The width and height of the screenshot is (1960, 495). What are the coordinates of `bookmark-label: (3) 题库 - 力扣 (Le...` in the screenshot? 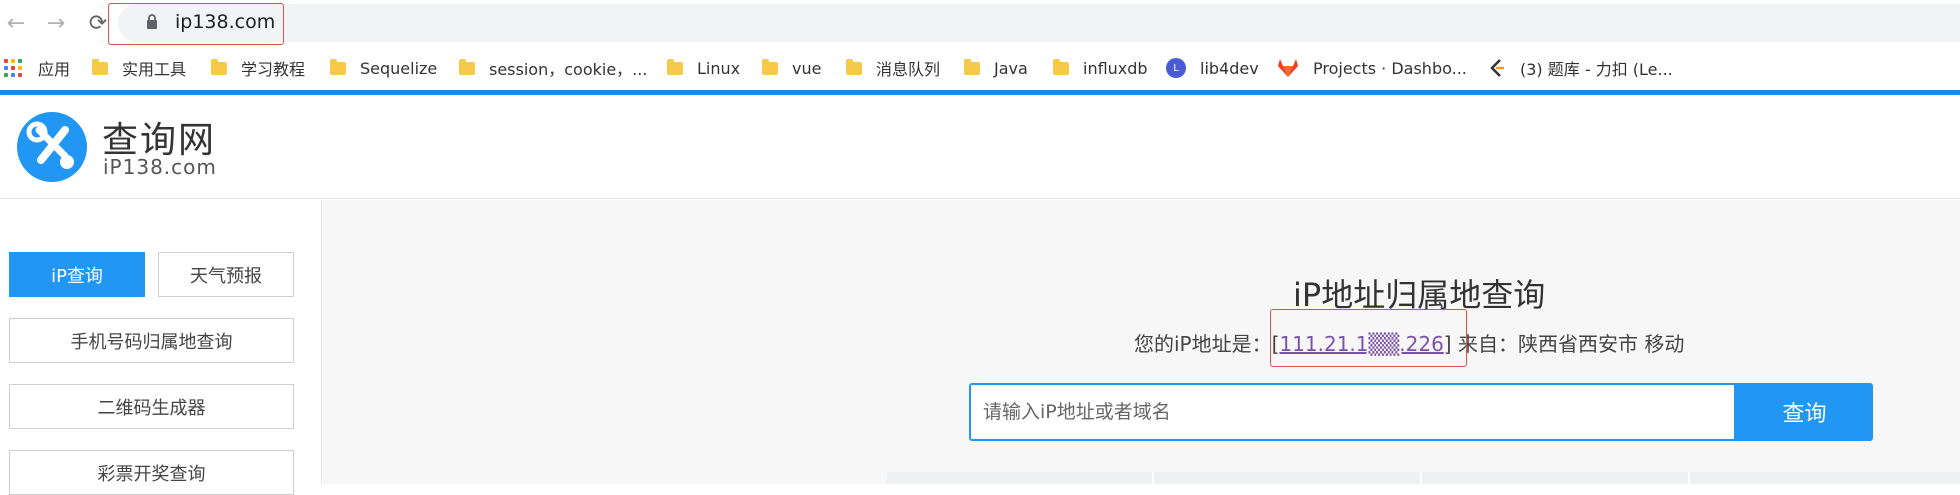 It's located at (1596, 69).